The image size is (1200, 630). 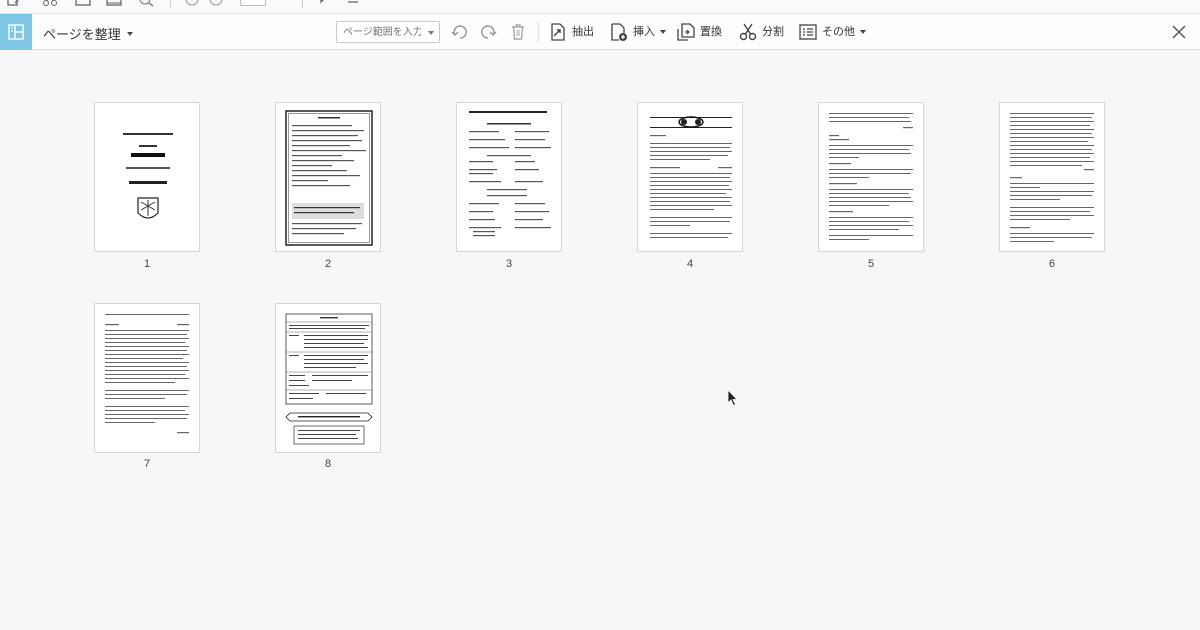 What do you see at coordinates (431, 33) in the screenshot?
I see `range-dropdown-icon` at bounding box center [431, 33].